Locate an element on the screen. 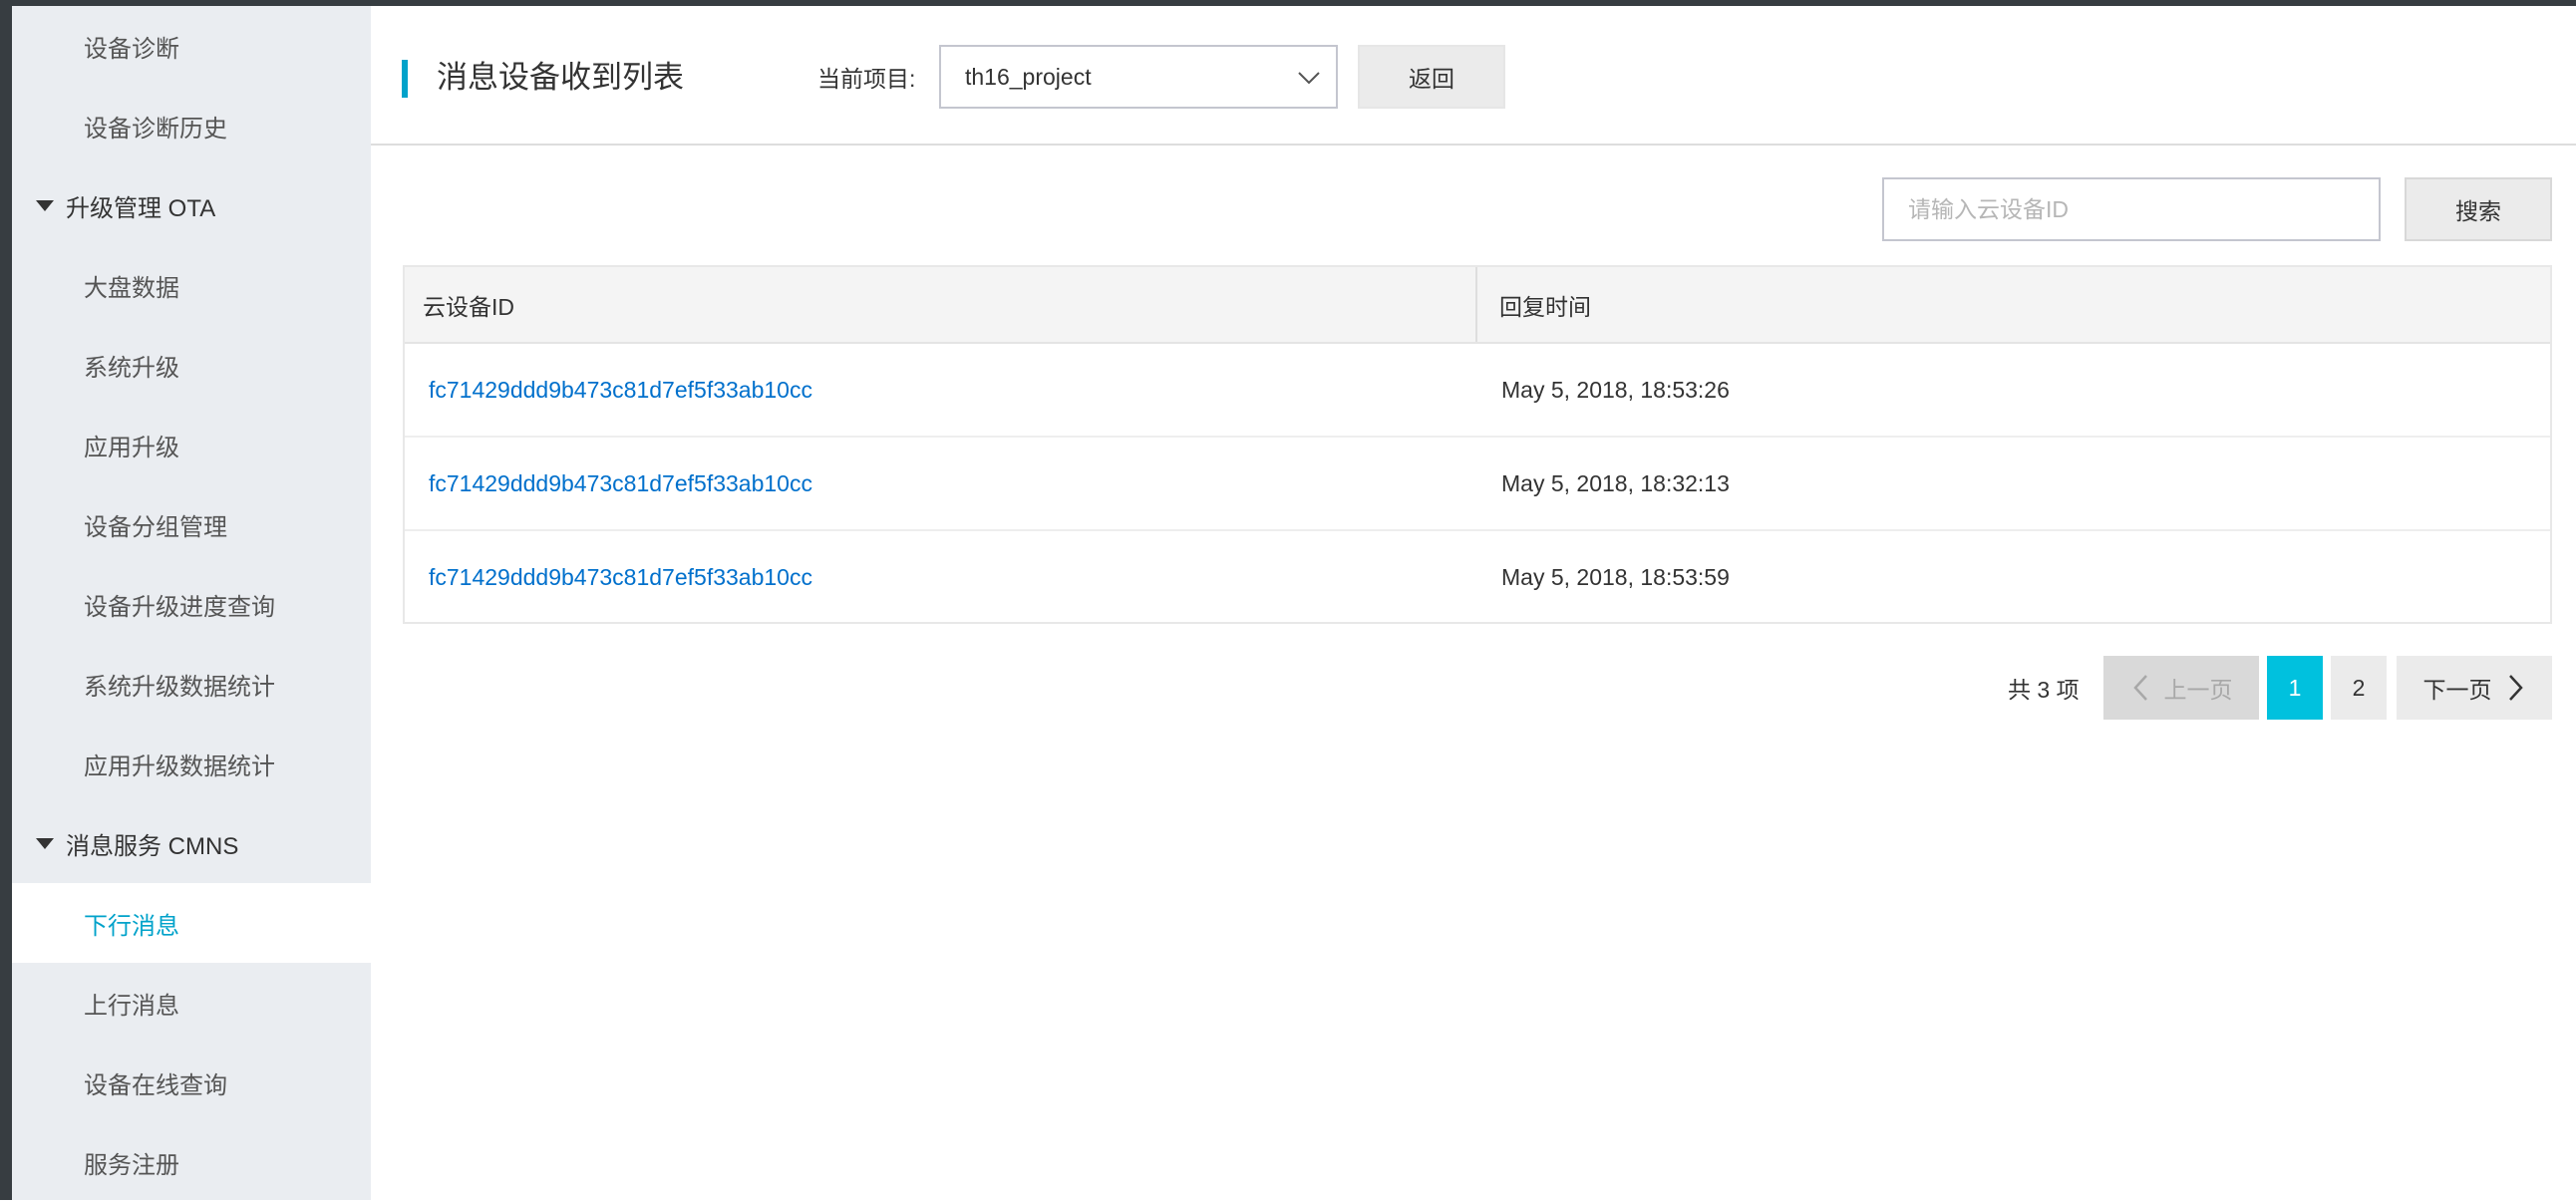  sidebar-item-device-group-management: 设备分组管理 is located at coordinates (191, 524).